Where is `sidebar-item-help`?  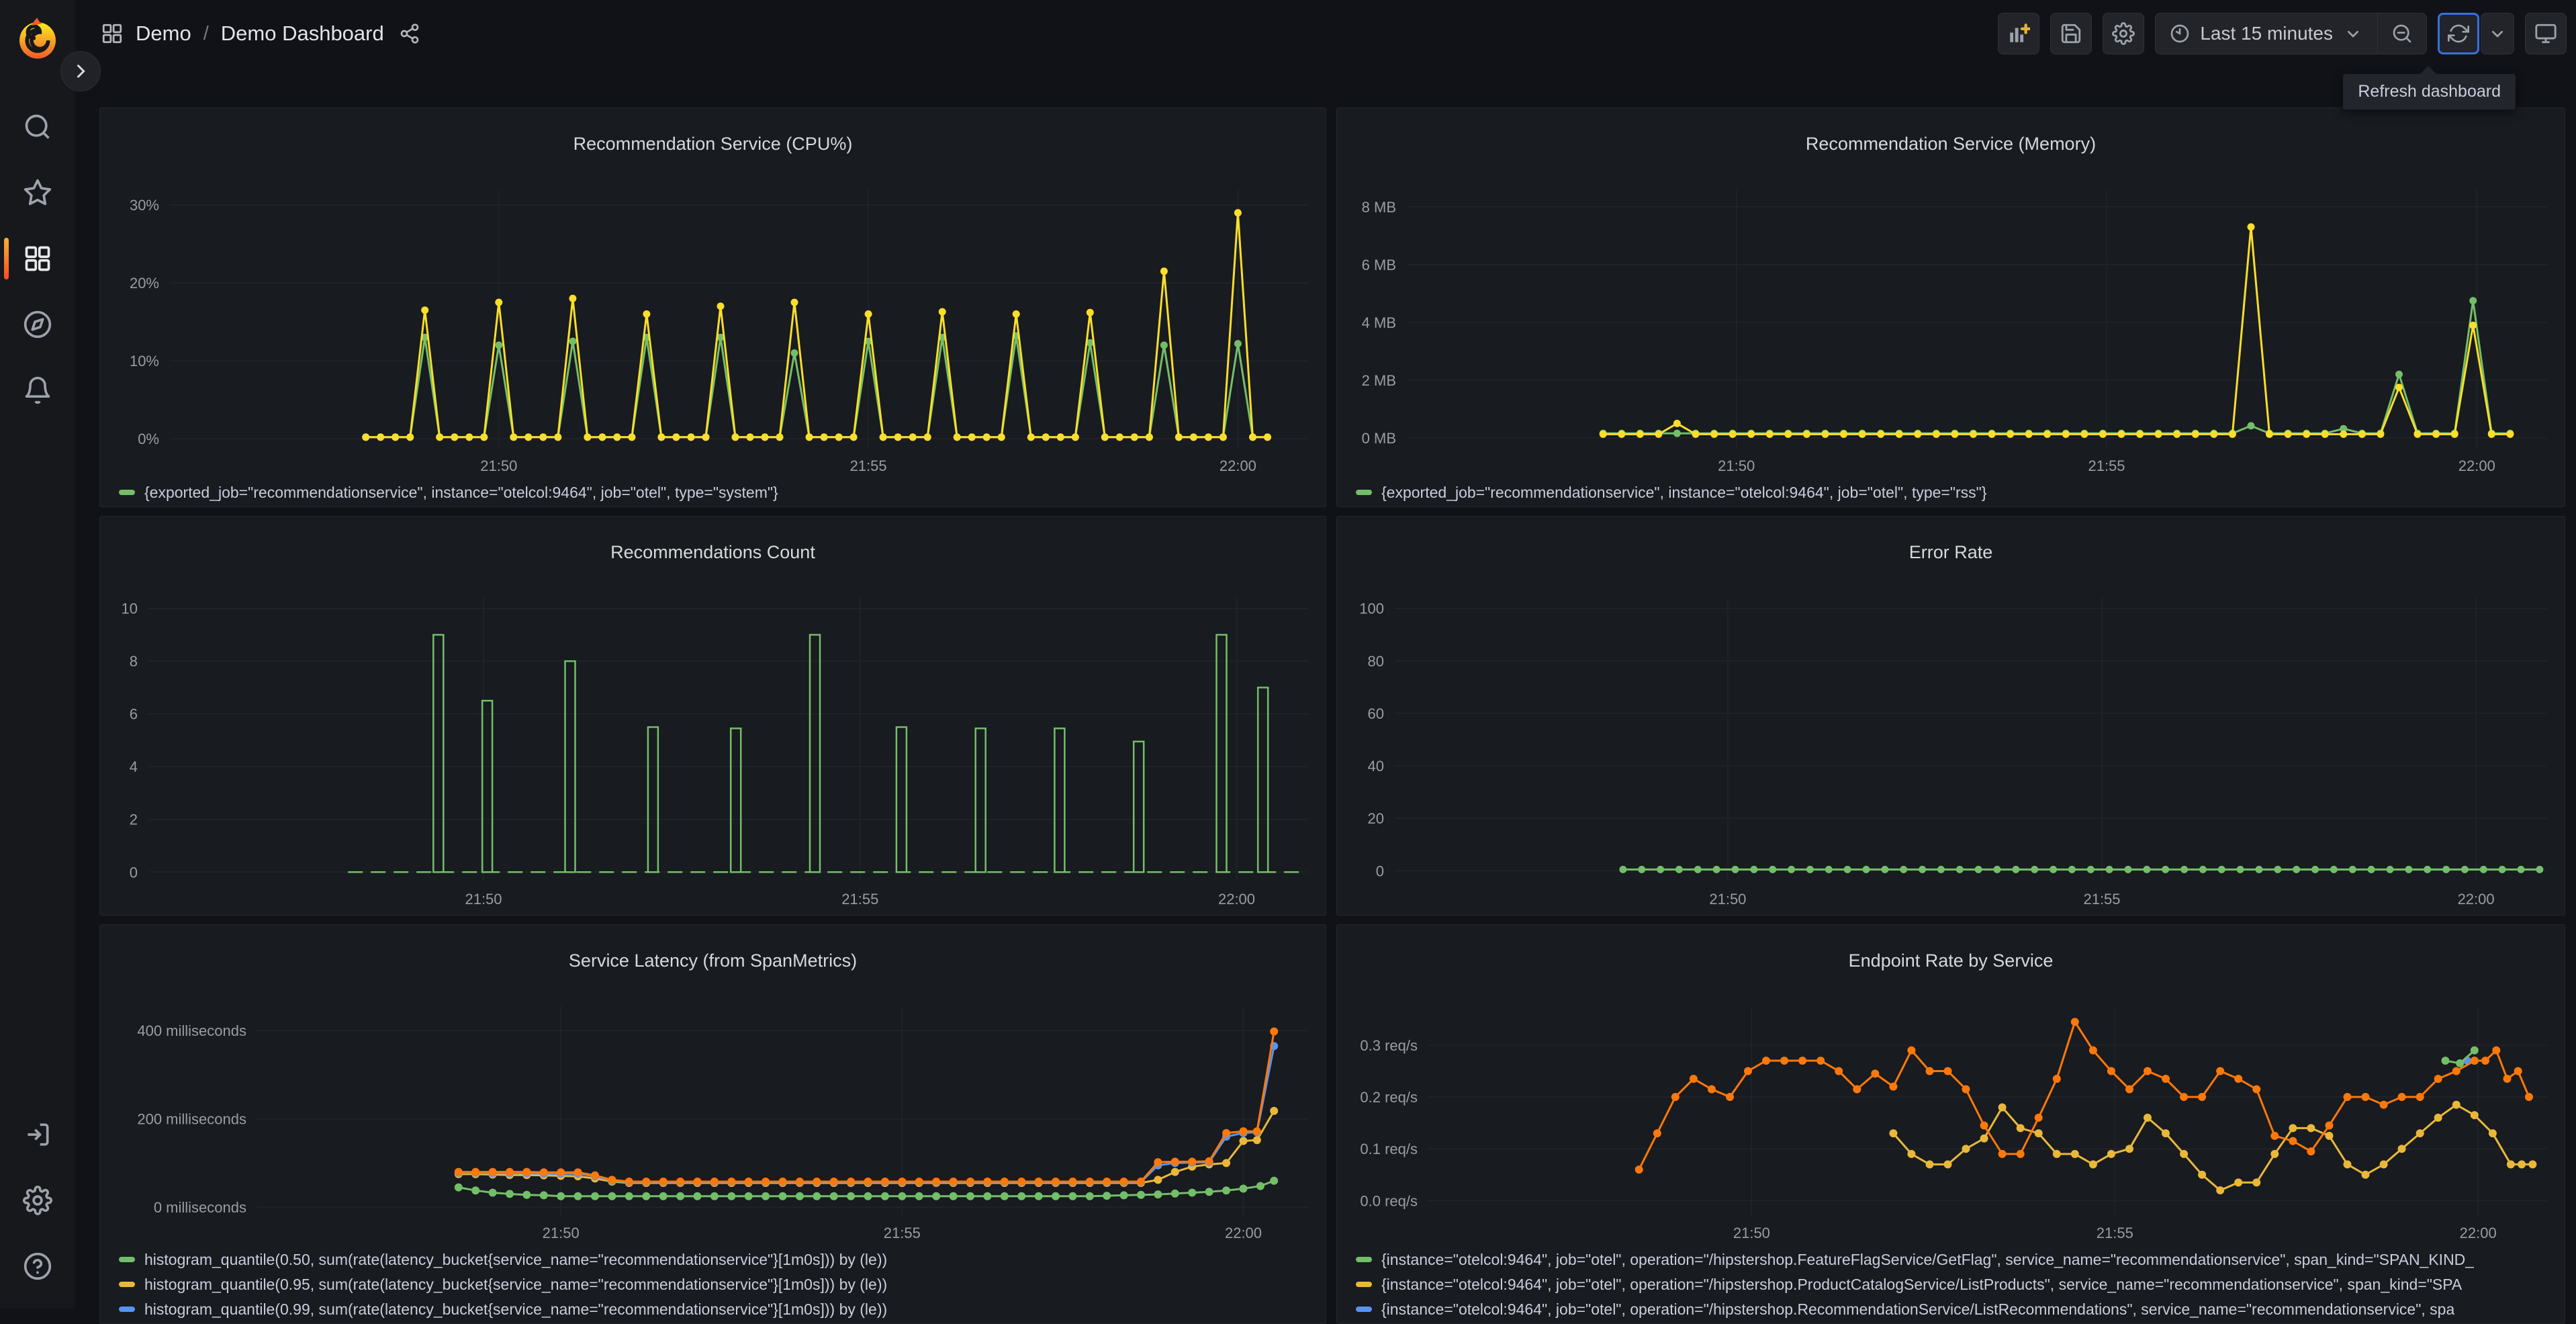
sidebar-item-help is located at coordinates (37, 1266).